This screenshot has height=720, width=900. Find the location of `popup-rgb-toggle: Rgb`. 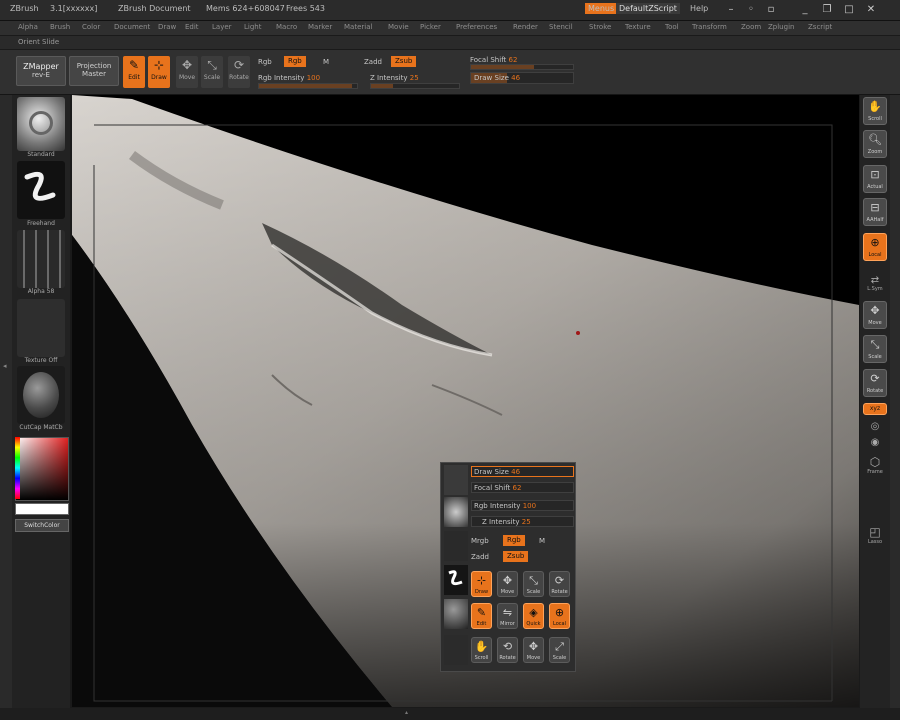

popup-rgb-toggle: Rgb is located at coordinates (514, 540).